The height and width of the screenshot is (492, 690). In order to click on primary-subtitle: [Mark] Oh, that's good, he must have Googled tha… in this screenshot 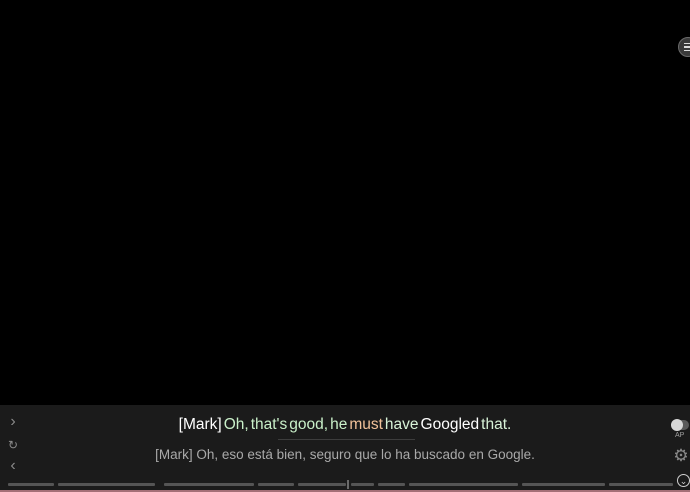, I will do `click(345, 425)`.